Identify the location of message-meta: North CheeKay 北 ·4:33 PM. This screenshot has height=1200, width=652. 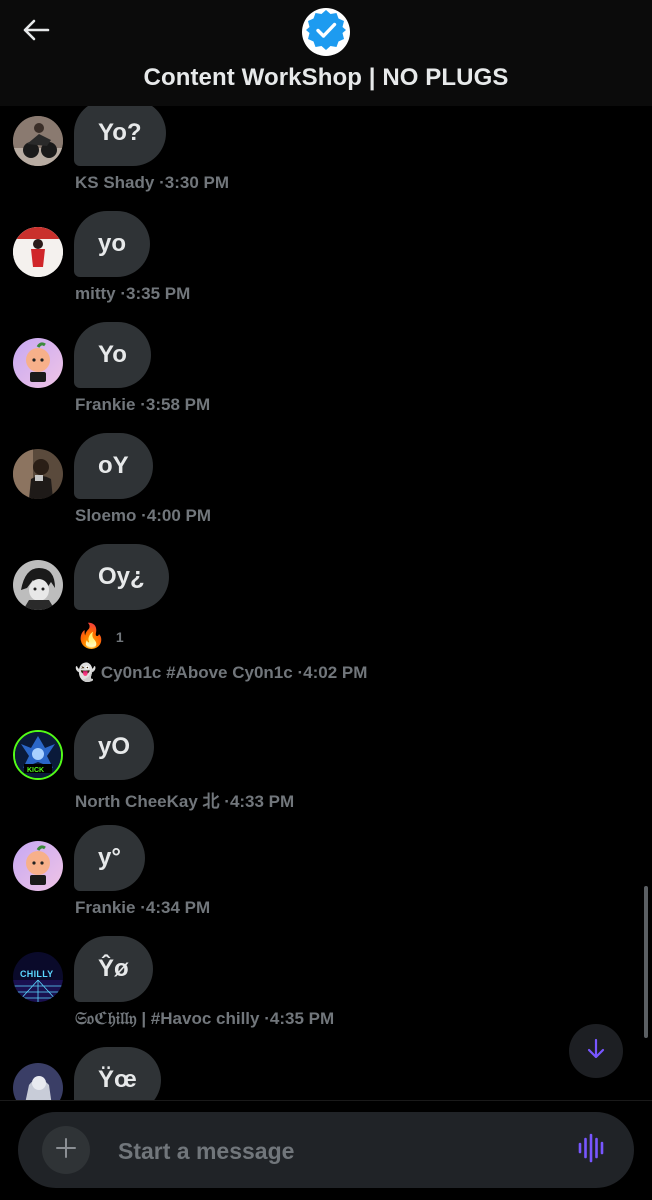
(184, 799).